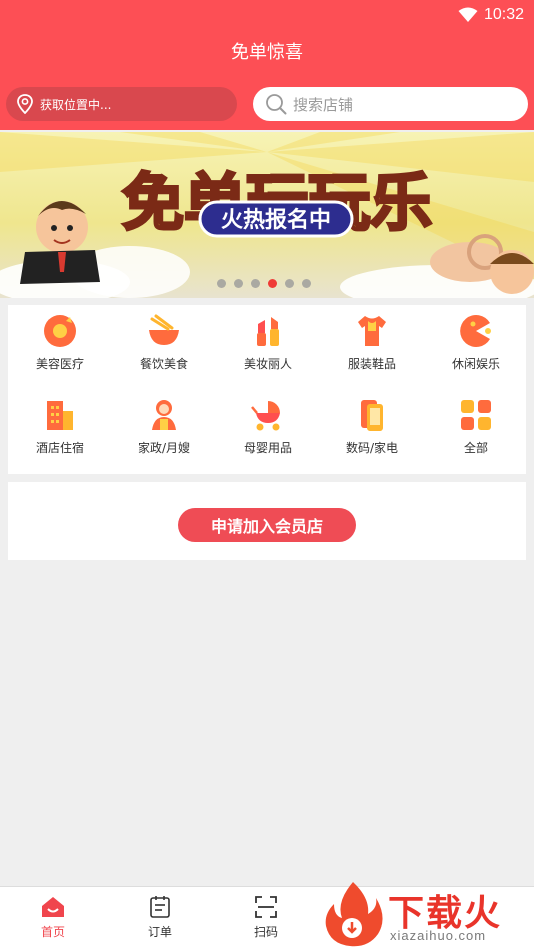 The width and height of the screenshot is (534, 949). I want to click on clothing-icon, so click(372, 331).